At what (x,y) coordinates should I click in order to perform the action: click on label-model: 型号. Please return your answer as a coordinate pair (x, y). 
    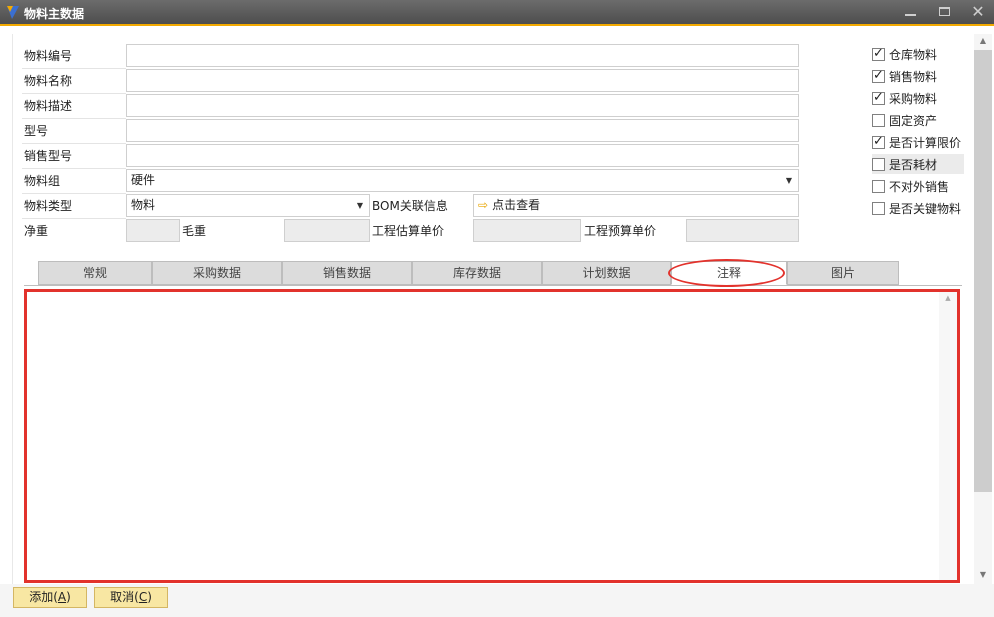
    Looking at the image, I should click on (36, 131).